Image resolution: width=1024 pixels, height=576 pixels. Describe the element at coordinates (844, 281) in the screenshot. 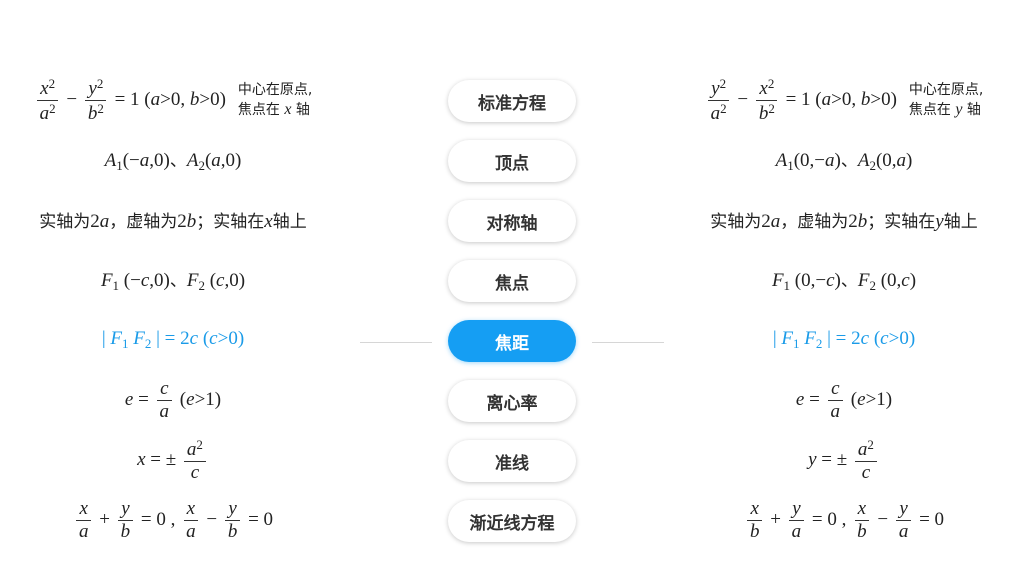

I see `right-foci: F1 (0,−c)、F2 (0,c)` at that location.